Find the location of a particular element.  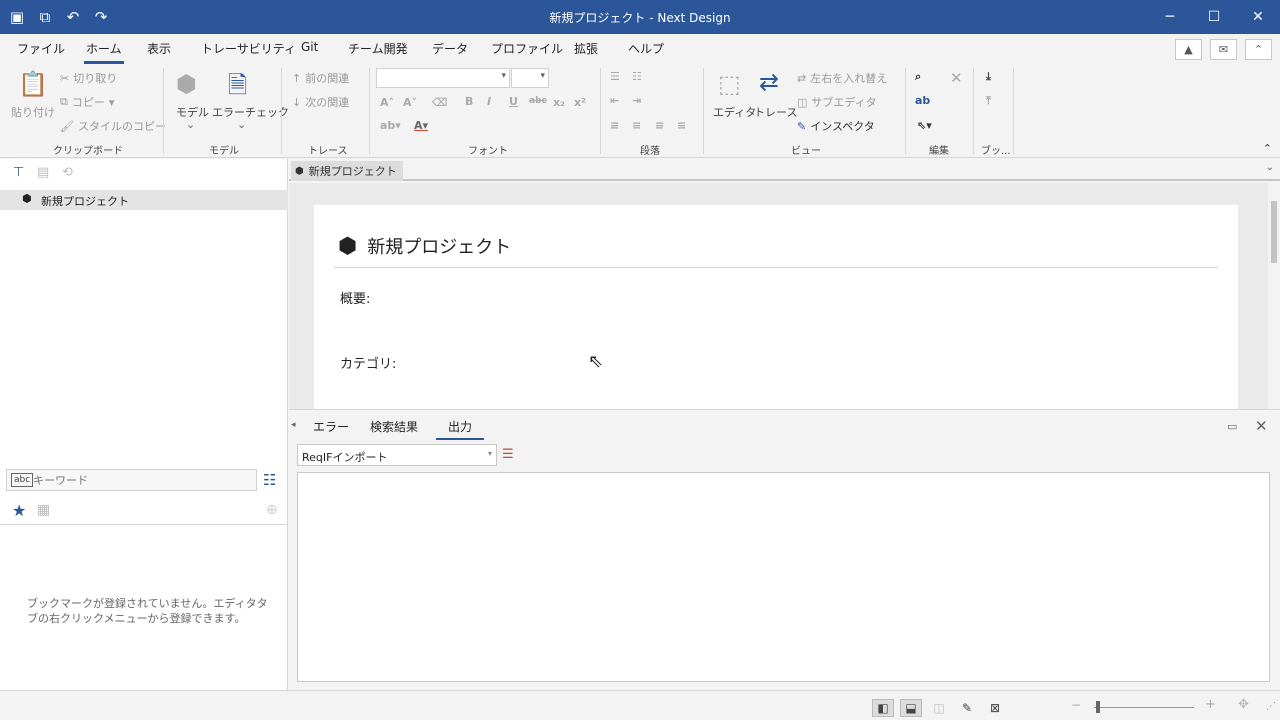

layout-split-icon: ◫ is located at coordinates (939, 708).